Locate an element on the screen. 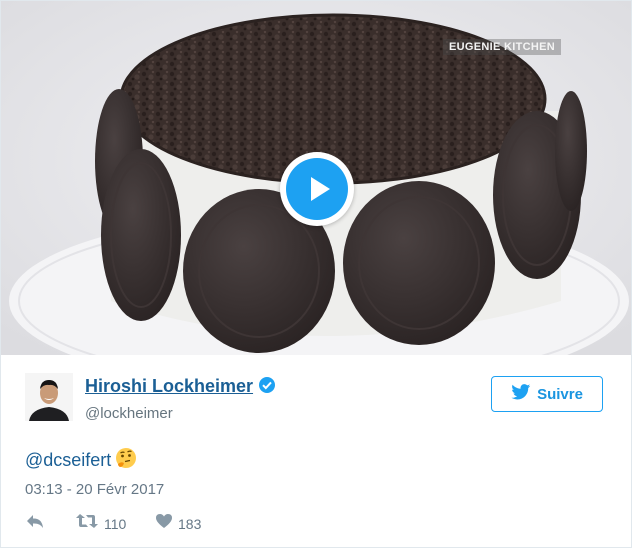  reply-icon is located at coordinates (35, 523).